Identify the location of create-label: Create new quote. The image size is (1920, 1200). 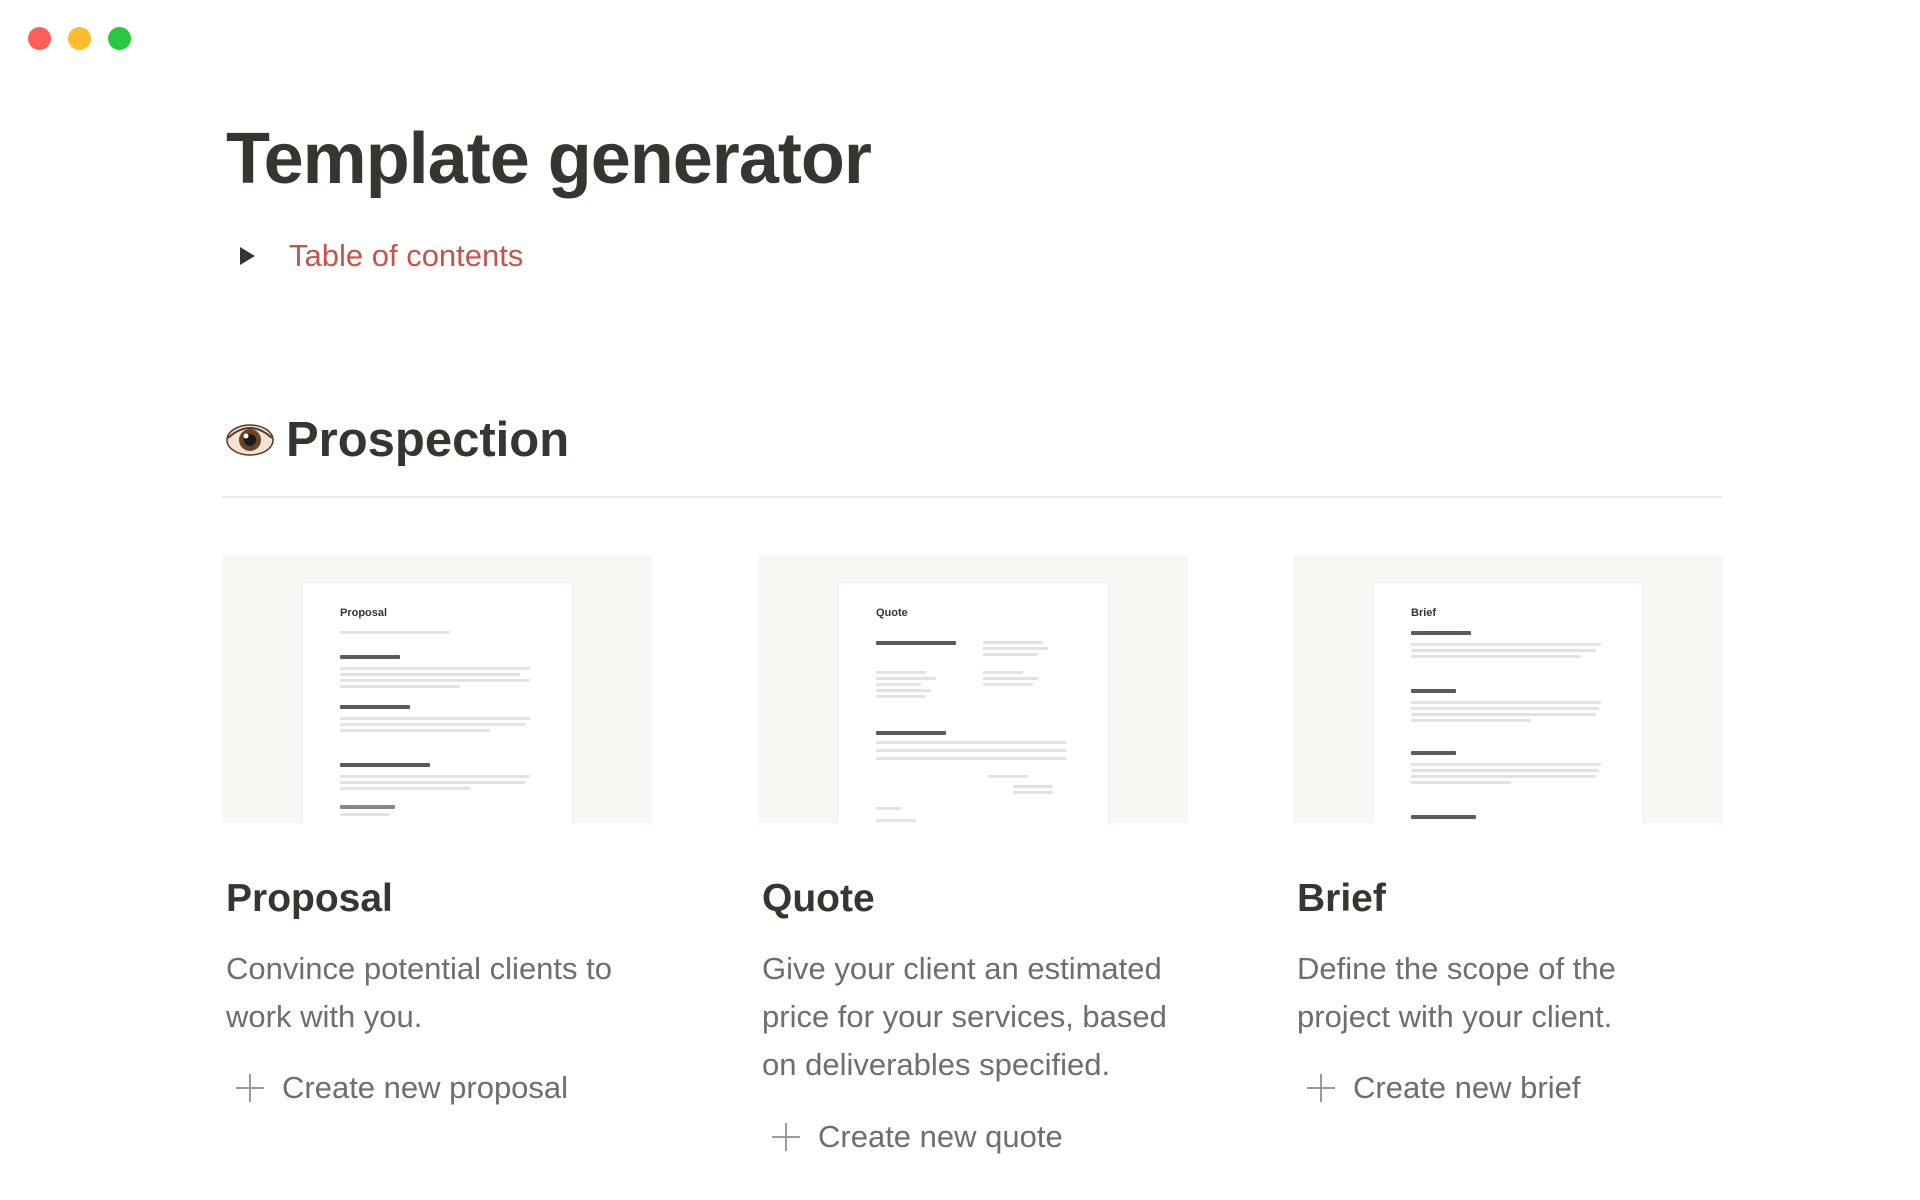
(940, 1137).